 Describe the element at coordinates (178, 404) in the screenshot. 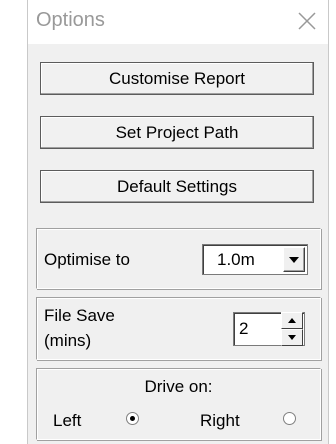

I see `drive-on-panel: Drive on: Left Right` at that location.